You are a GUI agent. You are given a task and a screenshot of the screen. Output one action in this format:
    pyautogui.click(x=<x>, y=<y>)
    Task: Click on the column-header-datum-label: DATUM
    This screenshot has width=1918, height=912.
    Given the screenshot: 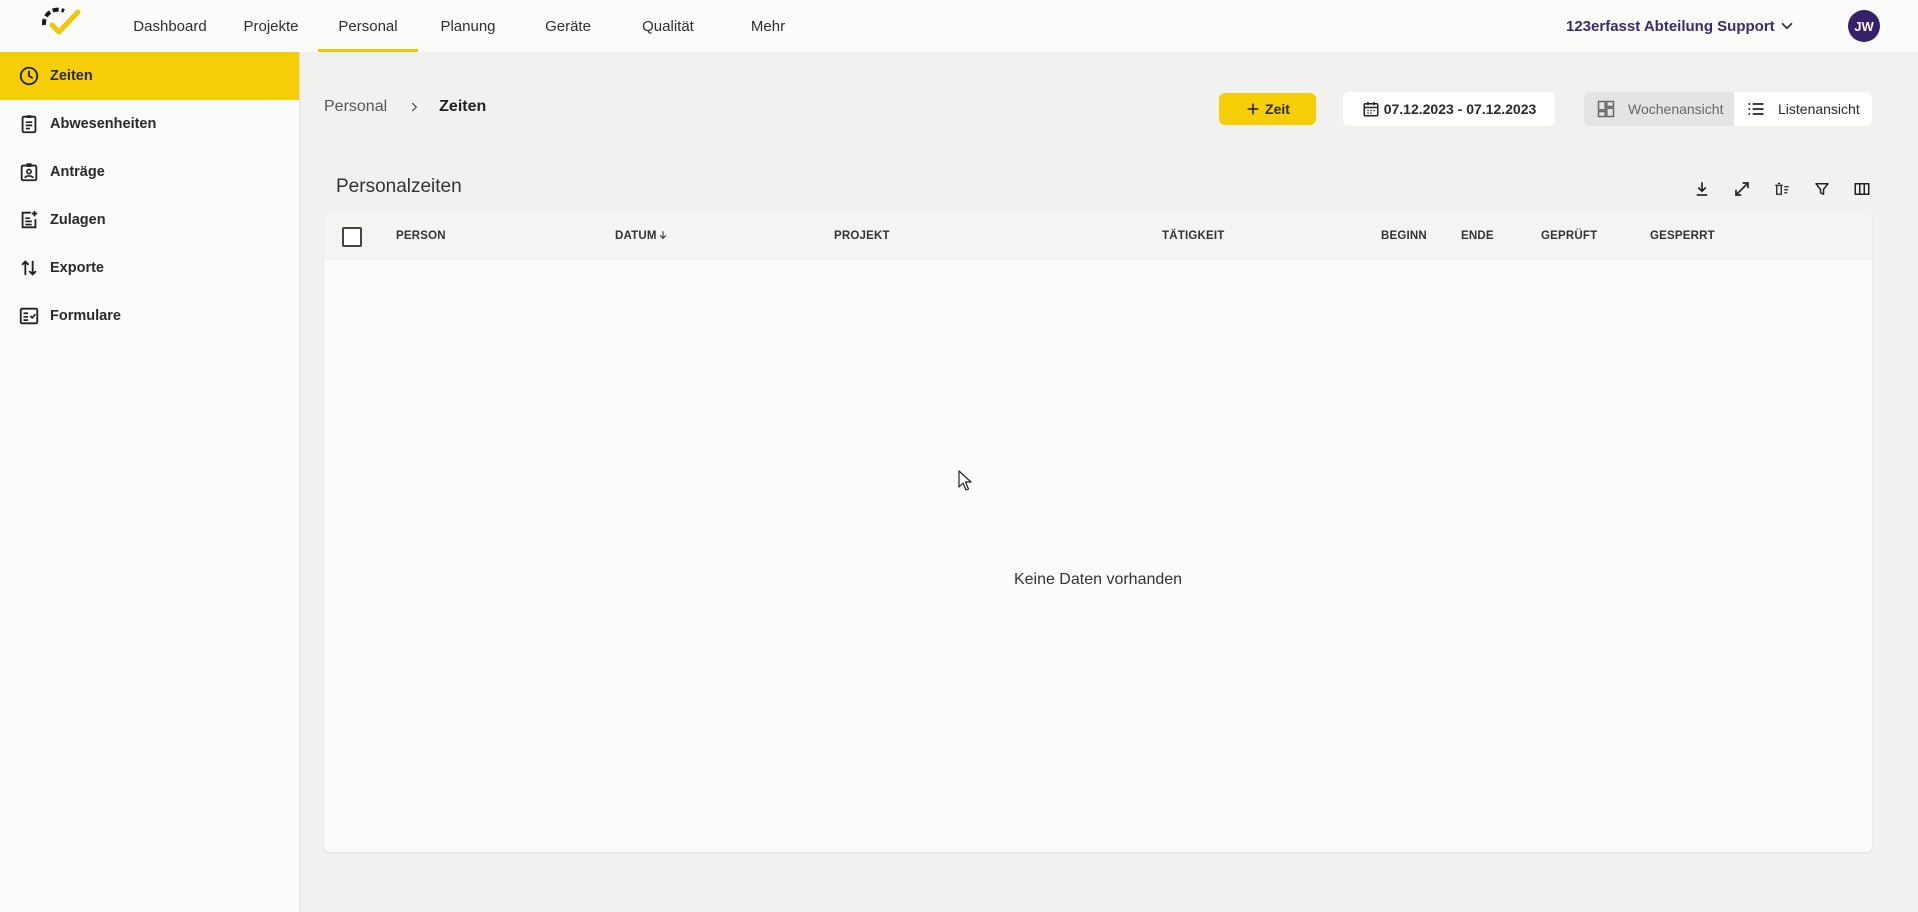 What is the action you would take?
    pyautogui.click(x=636, y=236)
    